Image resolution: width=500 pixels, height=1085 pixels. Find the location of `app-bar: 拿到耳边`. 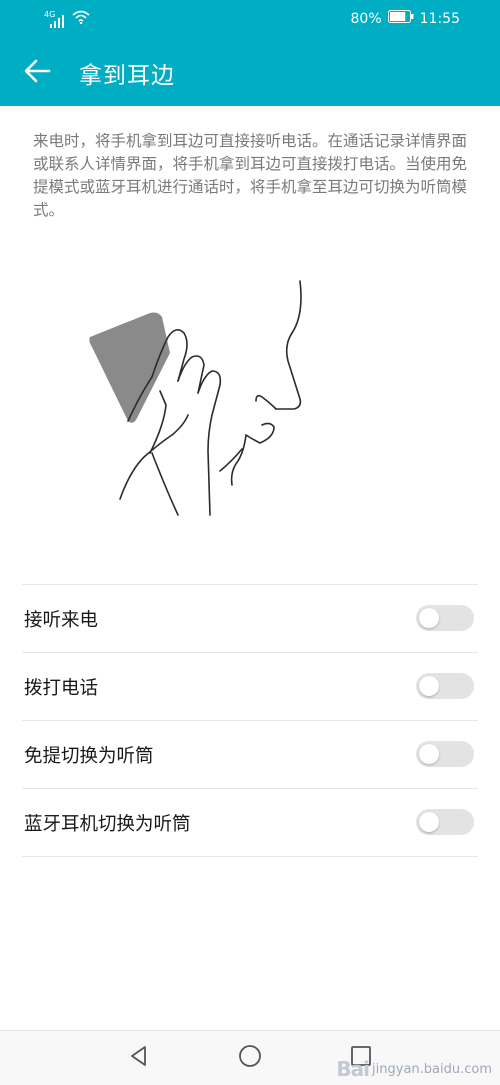

app-bar: 拿到耳边 is located at coordinates (250, 72).